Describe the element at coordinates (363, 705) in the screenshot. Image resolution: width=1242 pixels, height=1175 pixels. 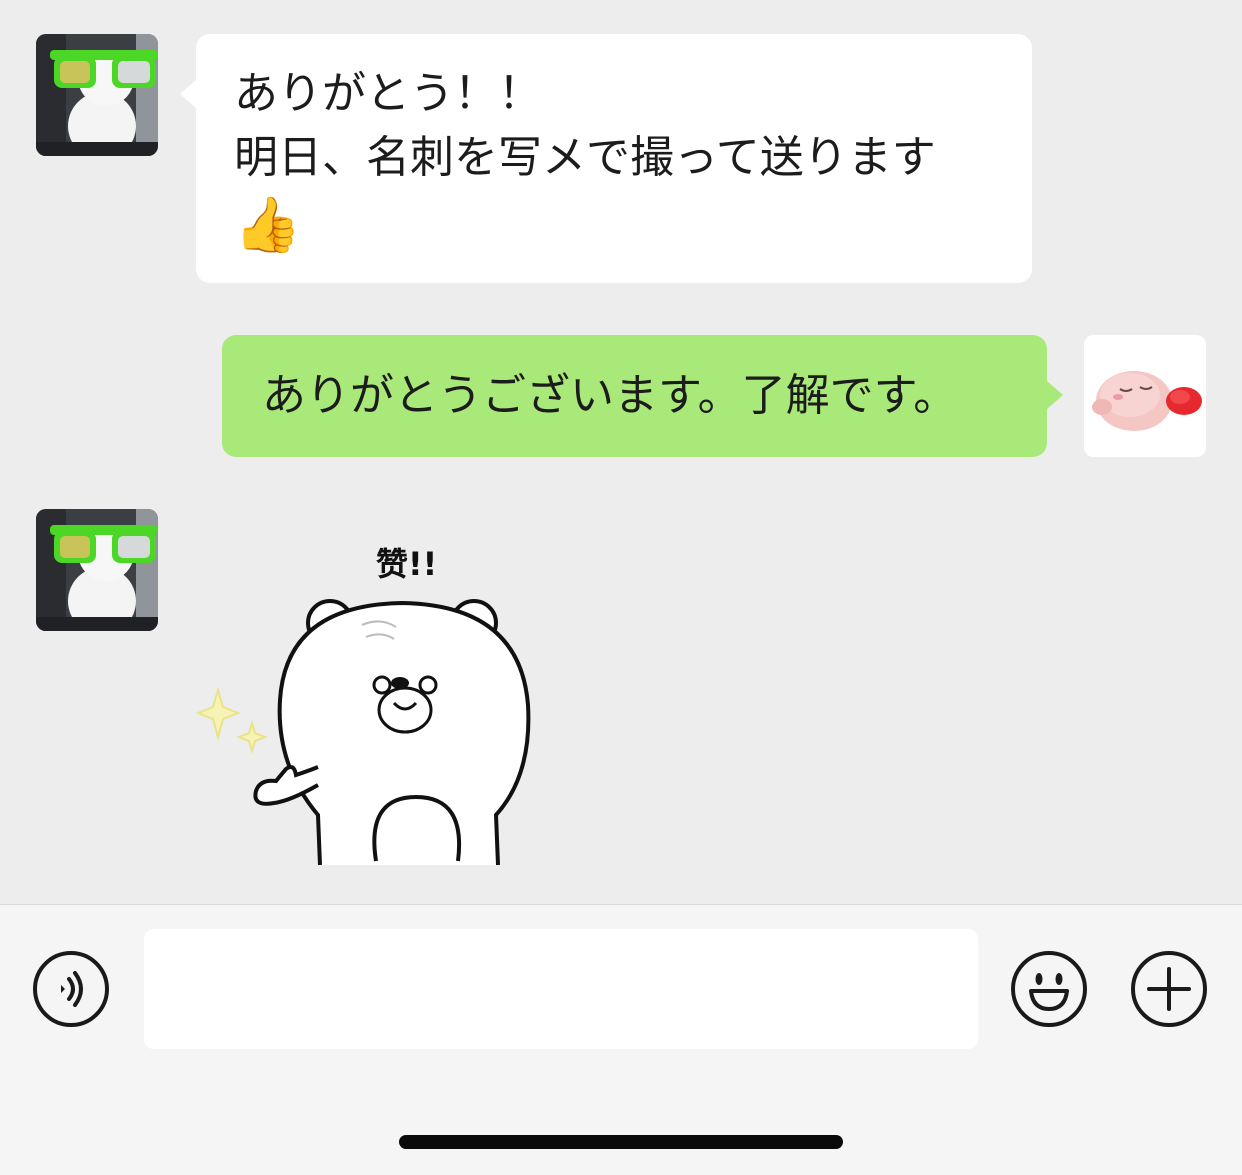
I see `bear-thumbs-up-sticker-icon: 赞!!` at that location.